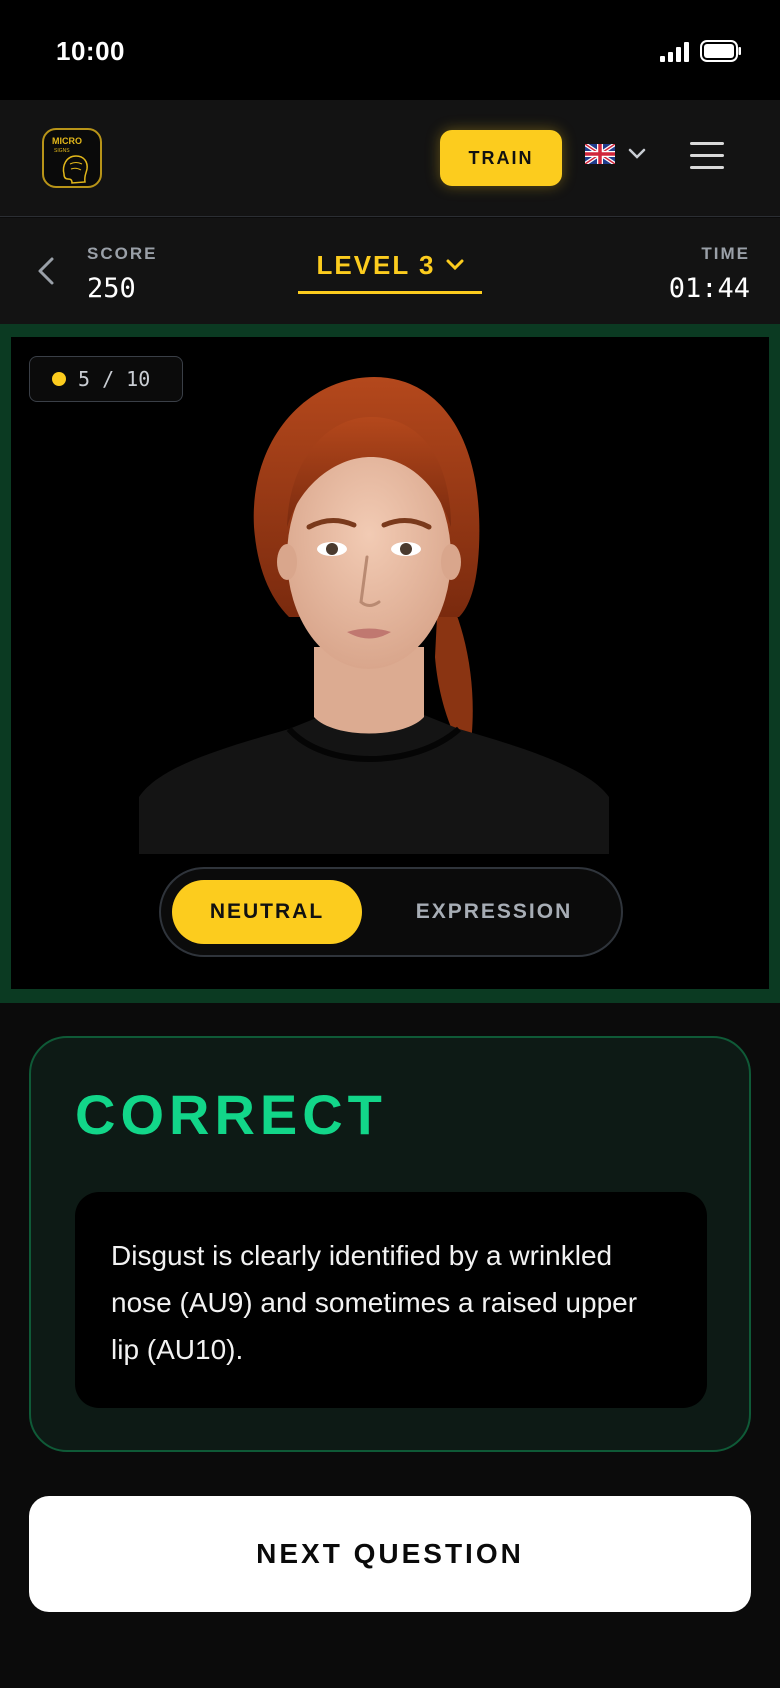 The height and width of the screenshot is (1688, 780). I want to click on neutral-toggle: NEUTRAL, so click(267, 912).